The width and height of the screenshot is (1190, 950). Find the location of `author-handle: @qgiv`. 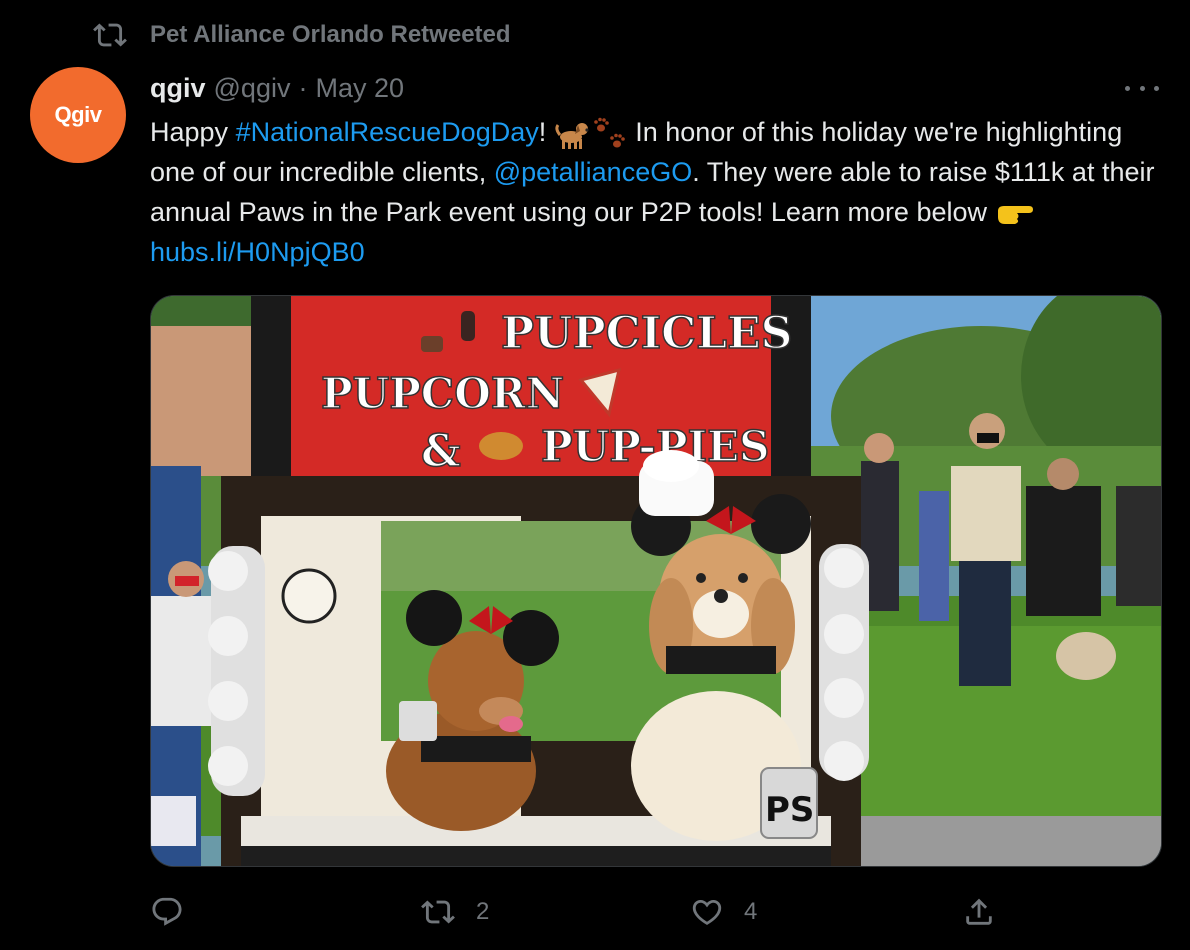

author-handle: @qgiv is located at coordinates (252, 88).